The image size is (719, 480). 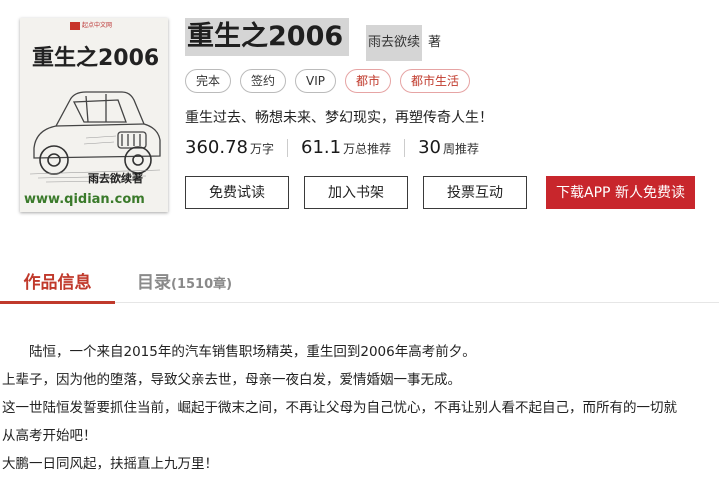 I want to click on add-to-shelf-button: 加入书架, so click(x=356, y=192).